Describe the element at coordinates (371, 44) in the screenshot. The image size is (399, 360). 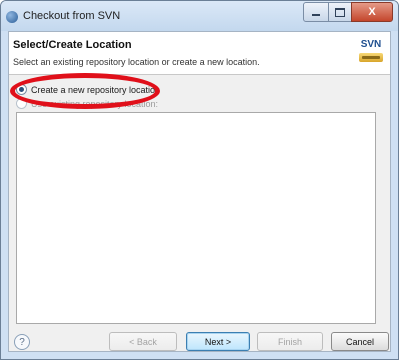
I see `svn-logo-text: SVN` at that location.